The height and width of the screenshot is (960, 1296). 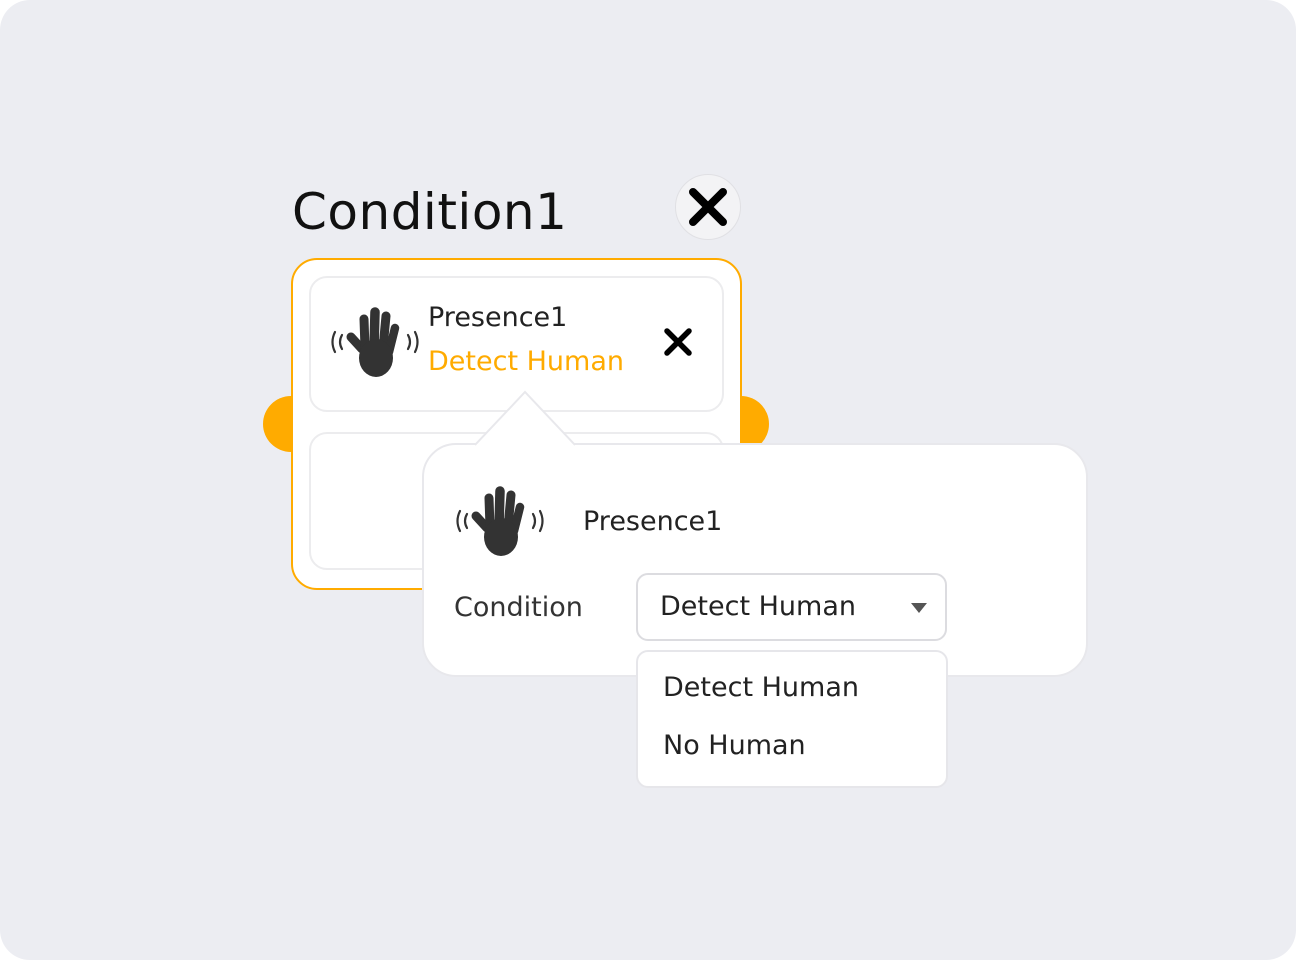 What do you see at coordinates (518, 607) in the screenshot?
I see `condition-label: Condition` at bounding box center [518, 607].